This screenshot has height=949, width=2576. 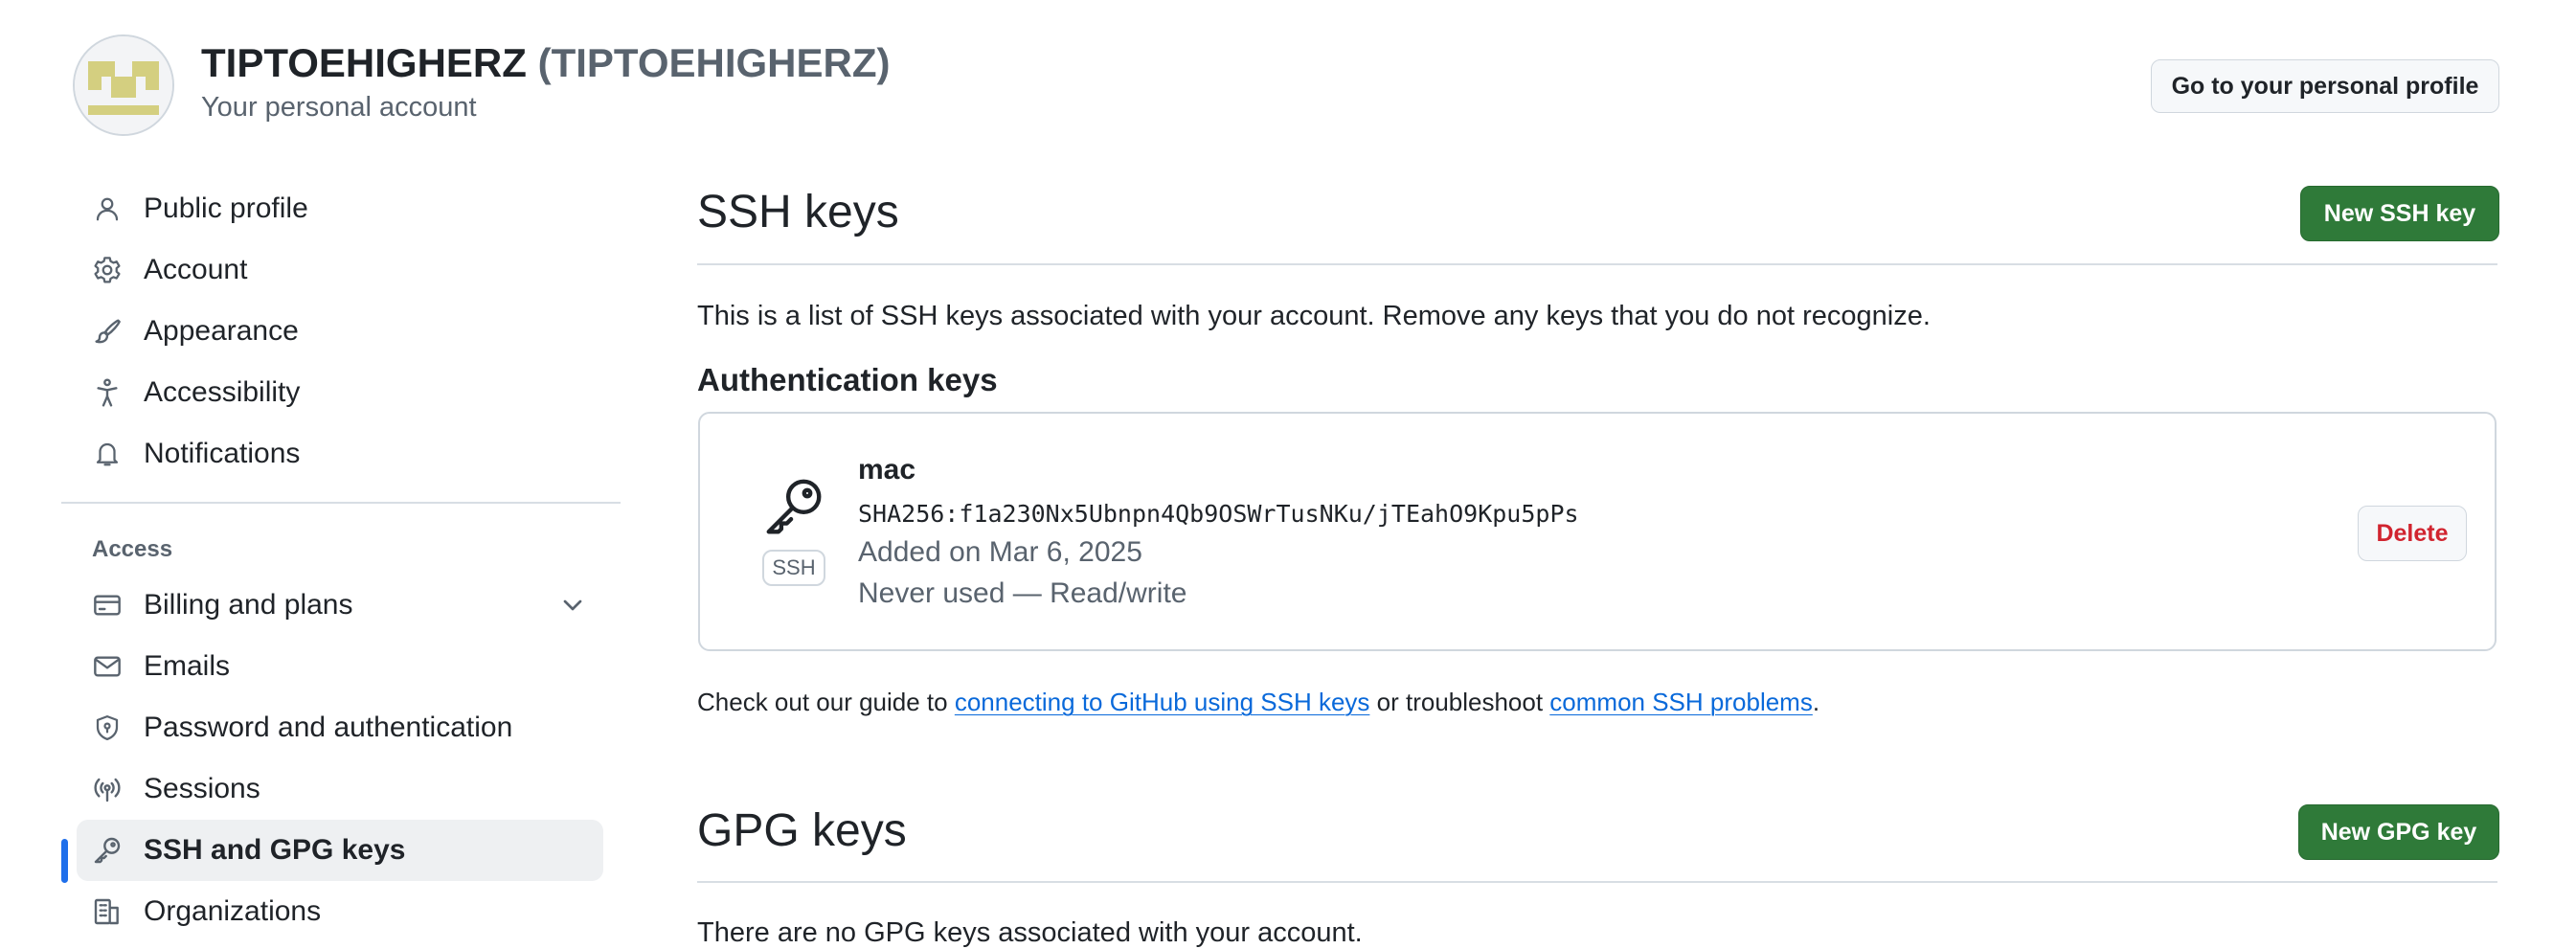 I want to click on guide-prefix: Check out our guide to, so click(x=826, y=702).